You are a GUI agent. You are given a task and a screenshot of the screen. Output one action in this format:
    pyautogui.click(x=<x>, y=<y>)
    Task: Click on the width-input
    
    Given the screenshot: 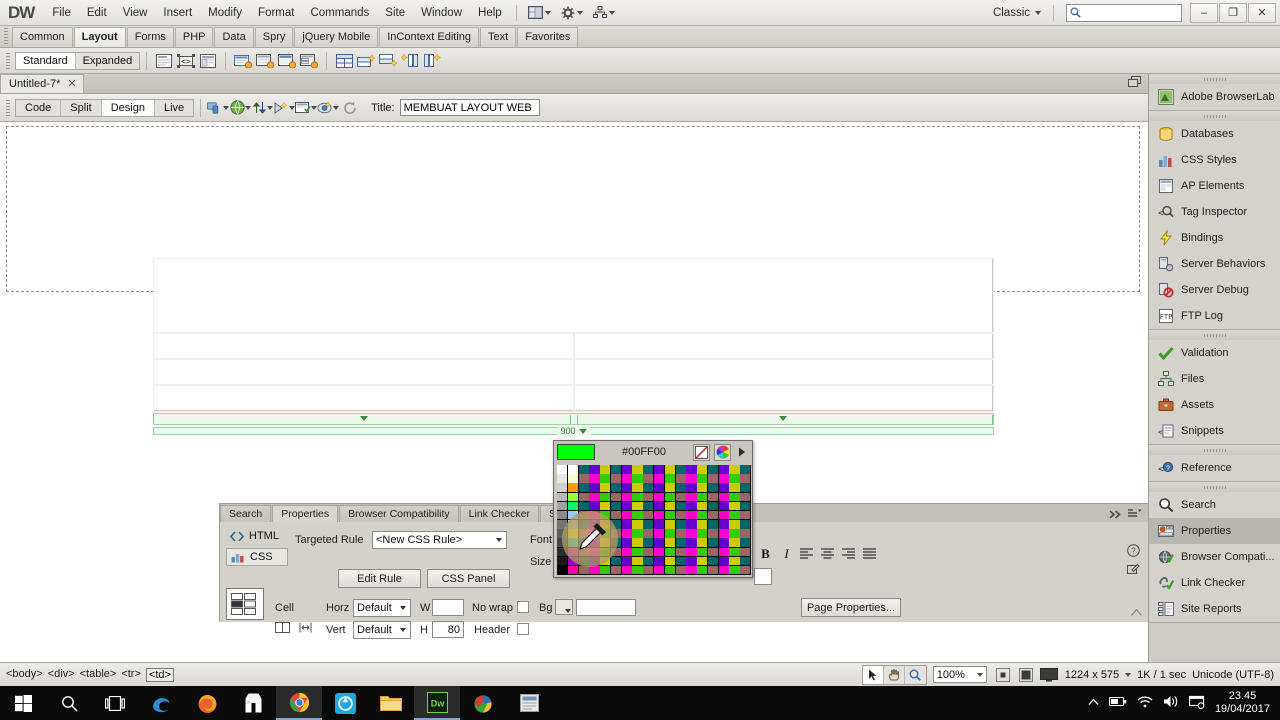 What is the action you would take?
    pyautogui.click(x=448, y=607)
    